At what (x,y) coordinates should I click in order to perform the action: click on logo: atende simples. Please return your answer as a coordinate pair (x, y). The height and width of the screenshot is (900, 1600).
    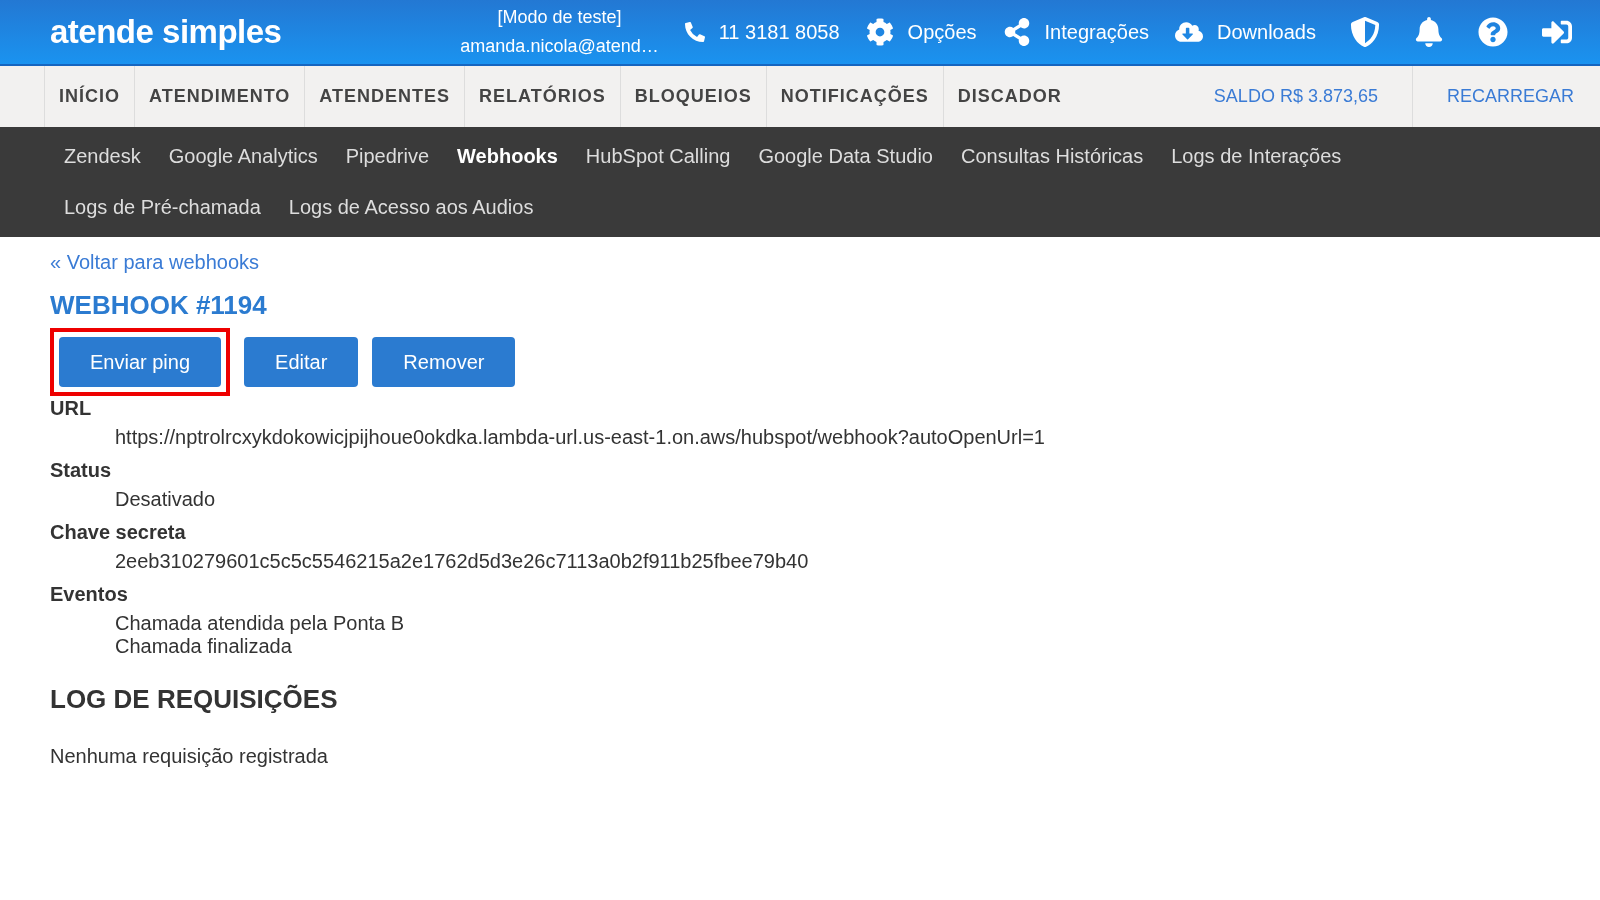
    Looking at the image, I should click on (166, 32).